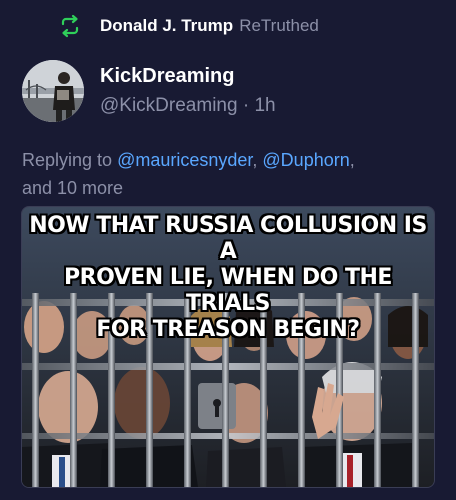 This screenshot has height=500, width=456. I want to click on meme-caption-line: PROVEN LIE, WHEN DO THE TRIALS, so click(228, 290).